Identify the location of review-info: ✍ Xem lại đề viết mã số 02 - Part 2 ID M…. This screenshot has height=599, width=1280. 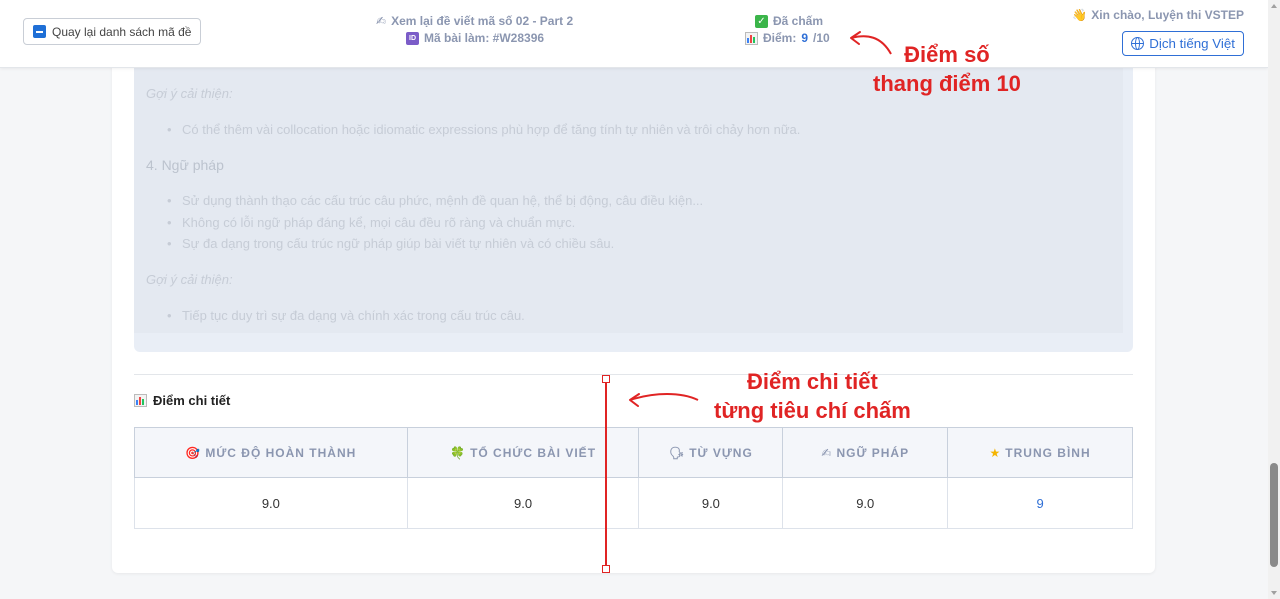
(486, 29).